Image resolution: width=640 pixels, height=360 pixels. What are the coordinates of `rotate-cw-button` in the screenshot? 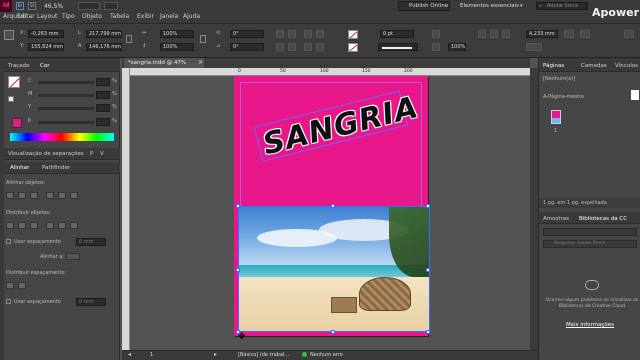 It's located at (280, 34).